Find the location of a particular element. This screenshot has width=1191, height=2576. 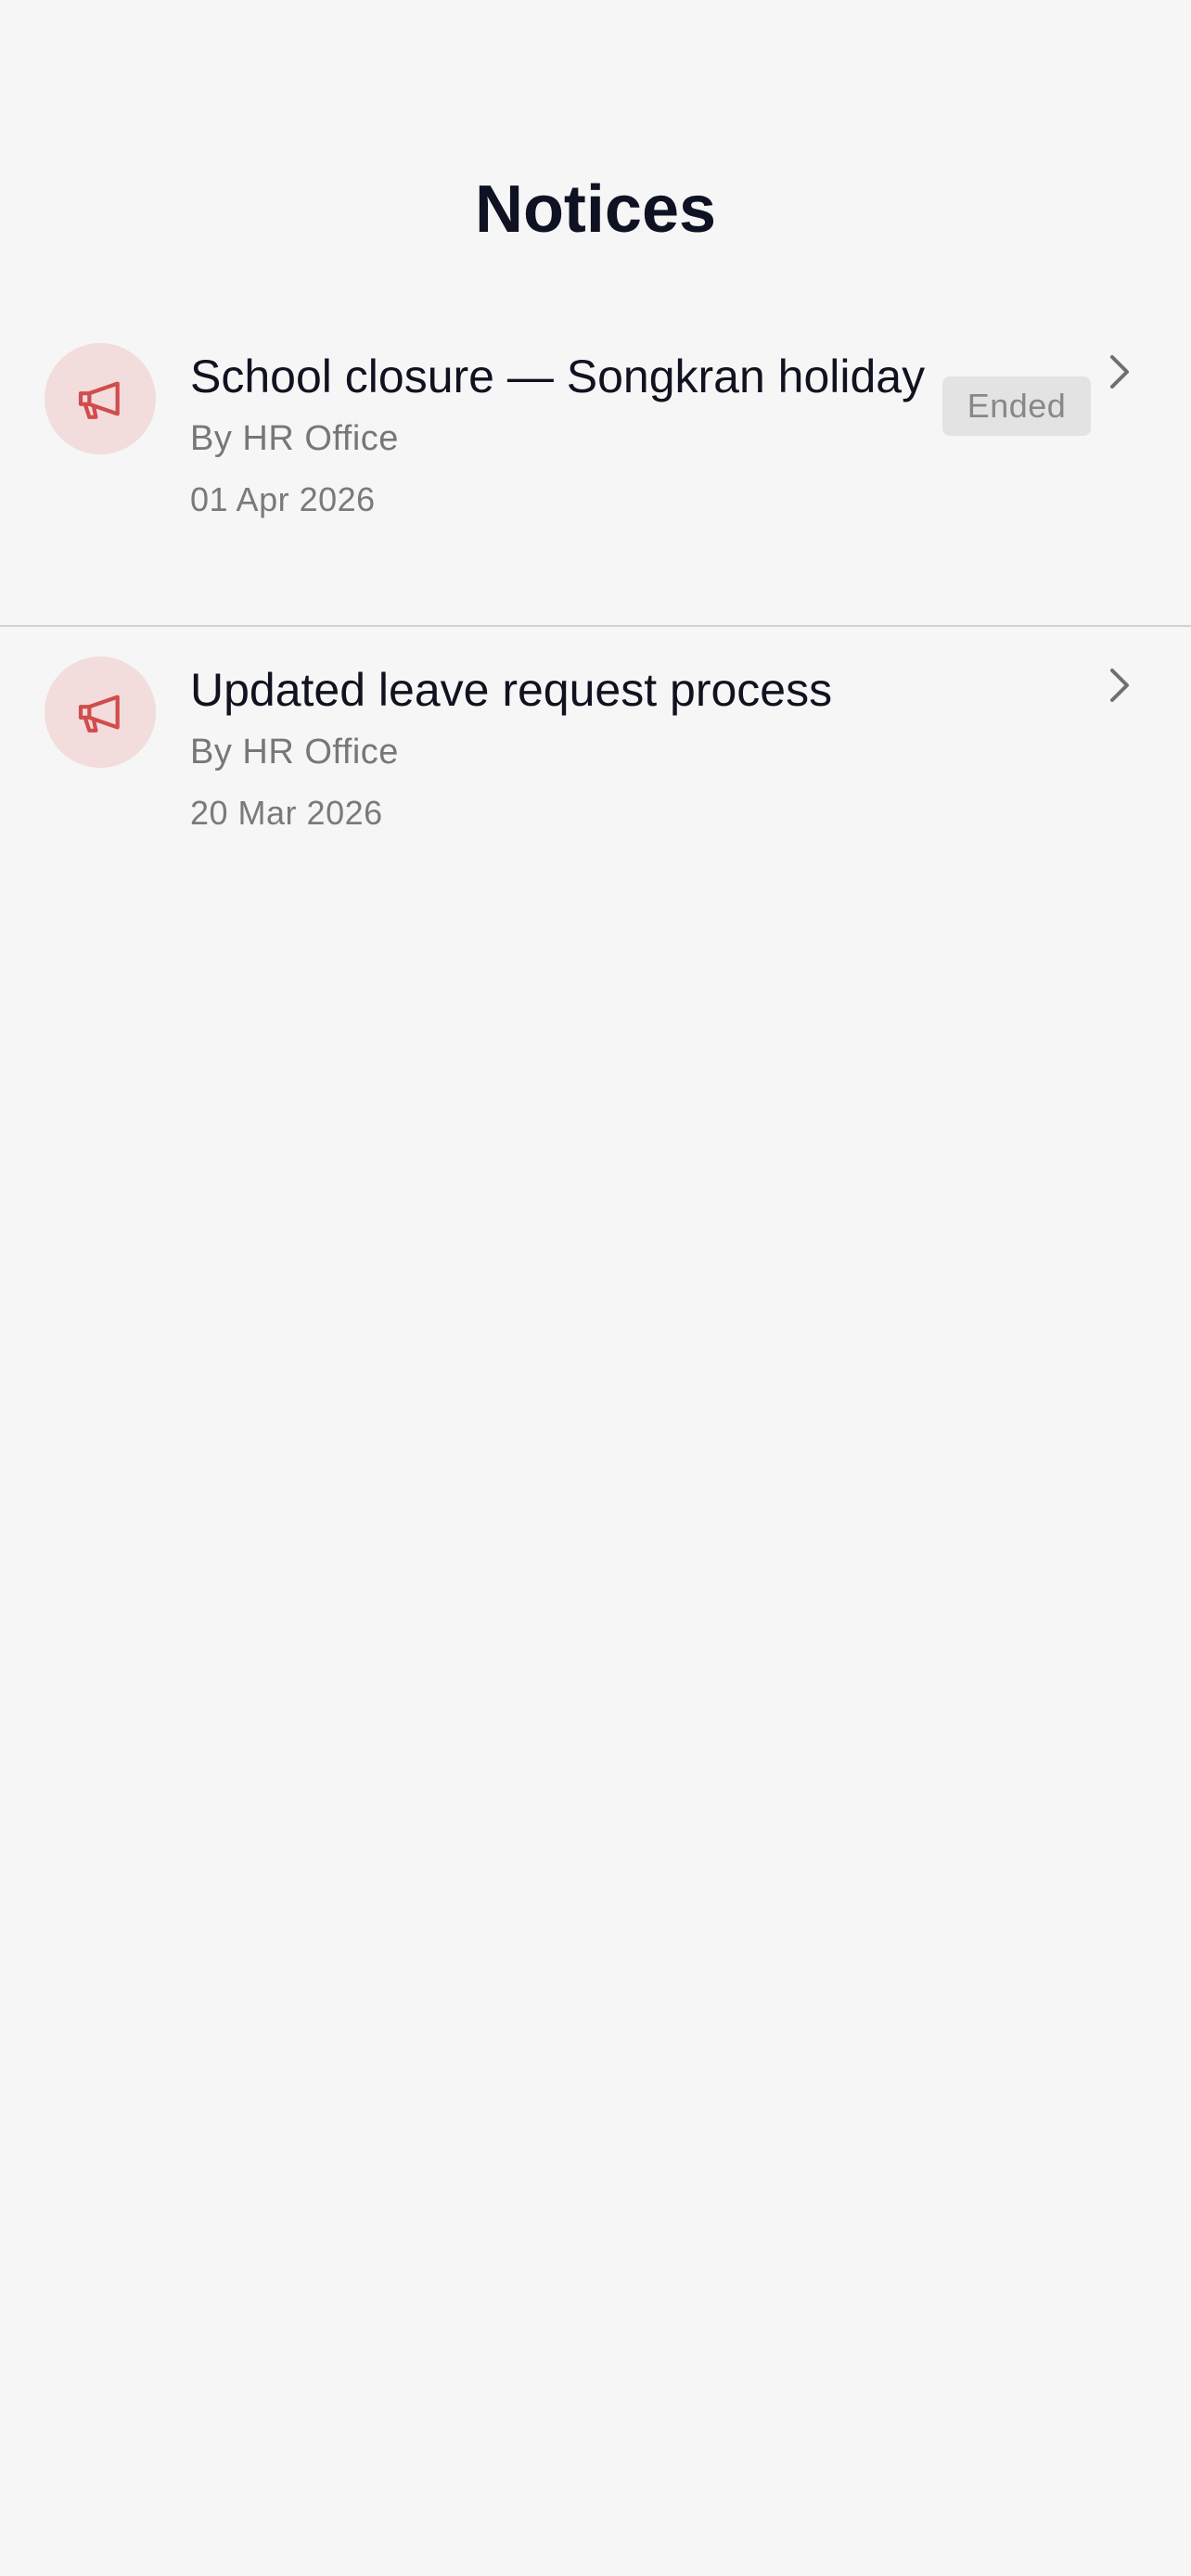

notice-title: School closure — Songkran holiday is located at coordinates (558, 376).